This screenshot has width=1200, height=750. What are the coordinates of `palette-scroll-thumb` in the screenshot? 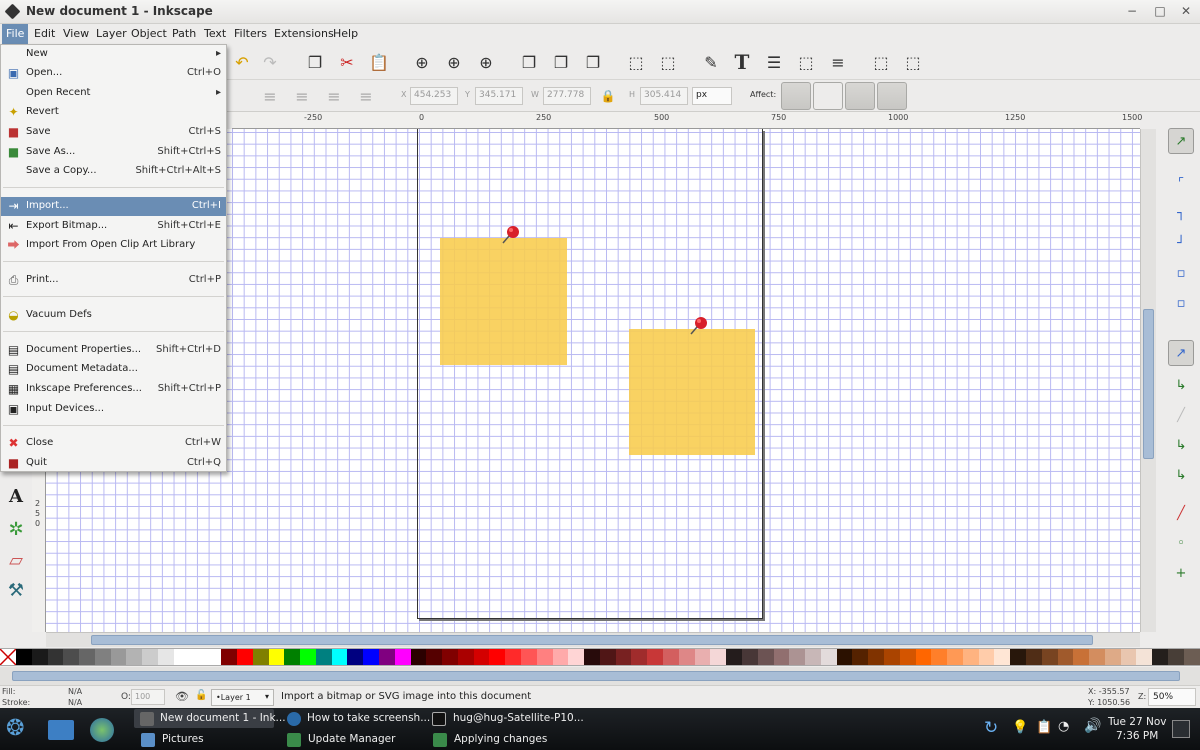 It's located at (596, 676).